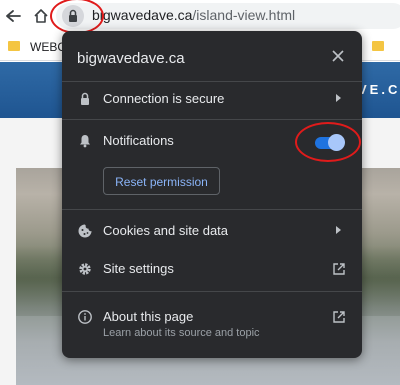  Describe the element at coordinates (85, 141) in the screenshot. I see `bell-icon` at that location.